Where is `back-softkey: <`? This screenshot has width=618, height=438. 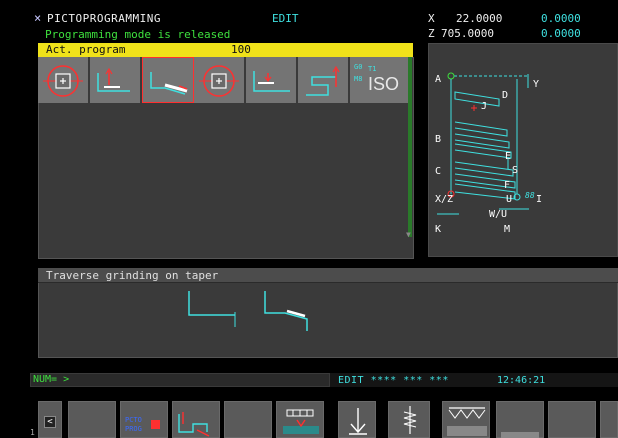
back-softkey: < is located at coordinates (50, 419).